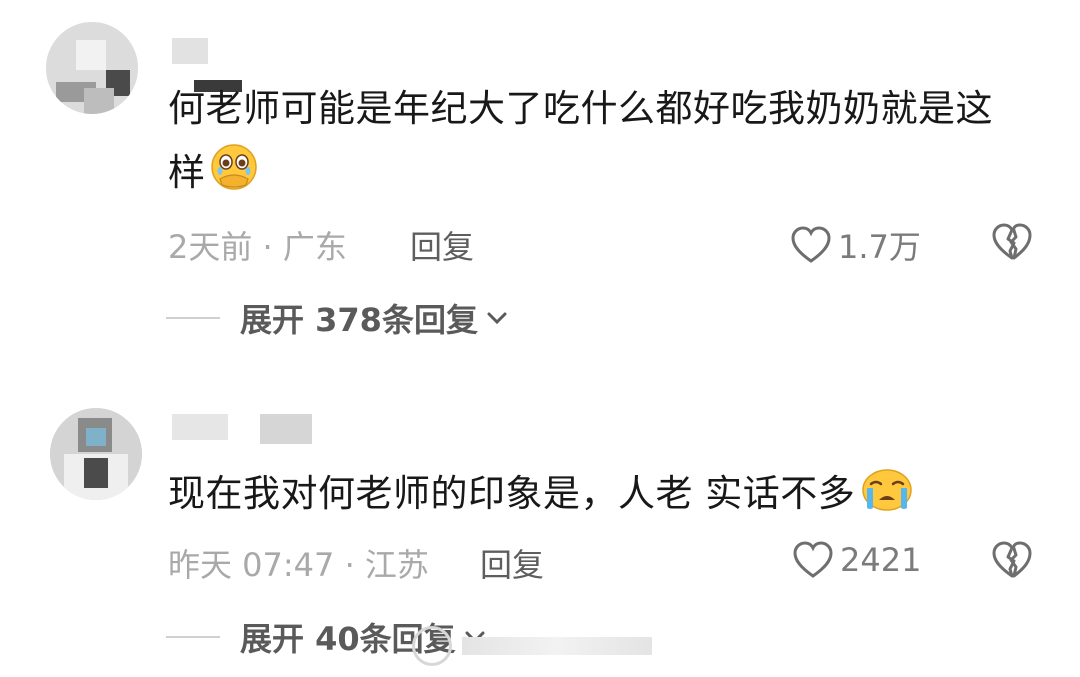  I want to click on like-count: 1.7万, so click(879, 247).